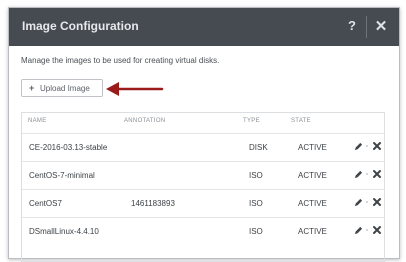  What do you see at coordinates (65, 88) in the screenshot?
I see `upload-image-label: Upload Image` at bounding box center [65, 88].